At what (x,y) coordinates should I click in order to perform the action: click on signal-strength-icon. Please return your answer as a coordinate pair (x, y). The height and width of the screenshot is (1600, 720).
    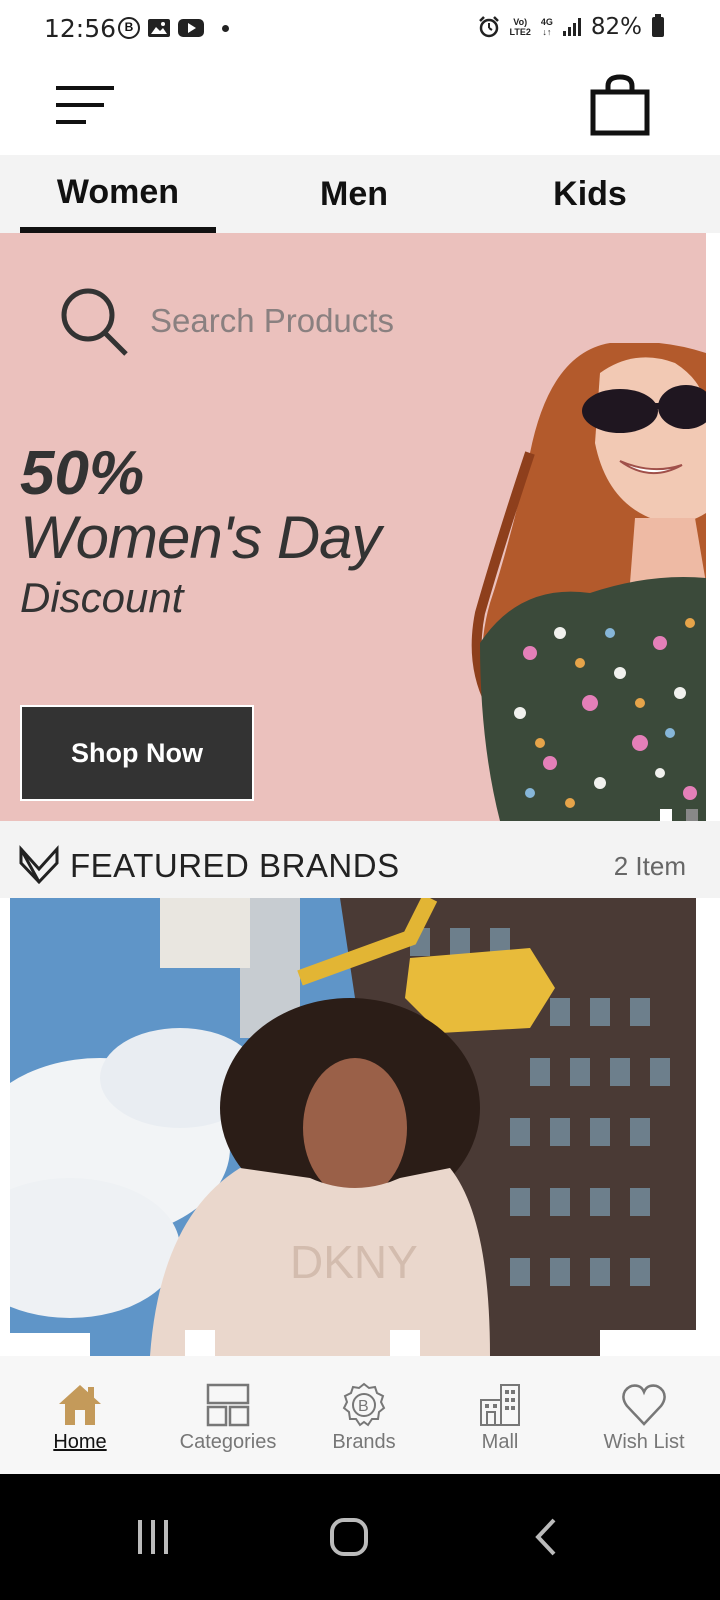
    Looking at the image, I should click on (571, 27).